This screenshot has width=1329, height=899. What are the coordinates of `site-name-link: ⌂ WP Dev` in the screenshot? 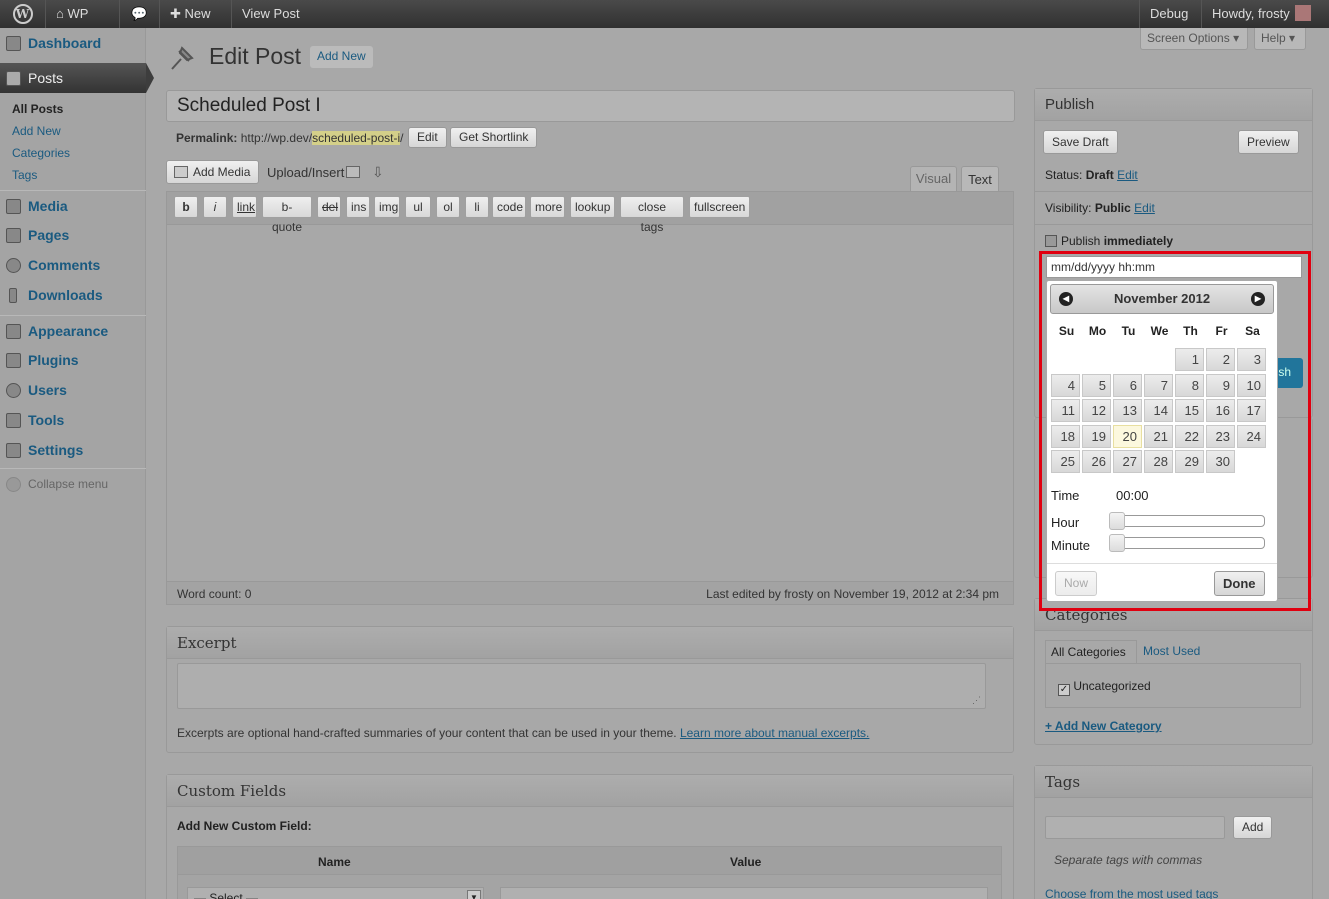 It's located at (83, 24).